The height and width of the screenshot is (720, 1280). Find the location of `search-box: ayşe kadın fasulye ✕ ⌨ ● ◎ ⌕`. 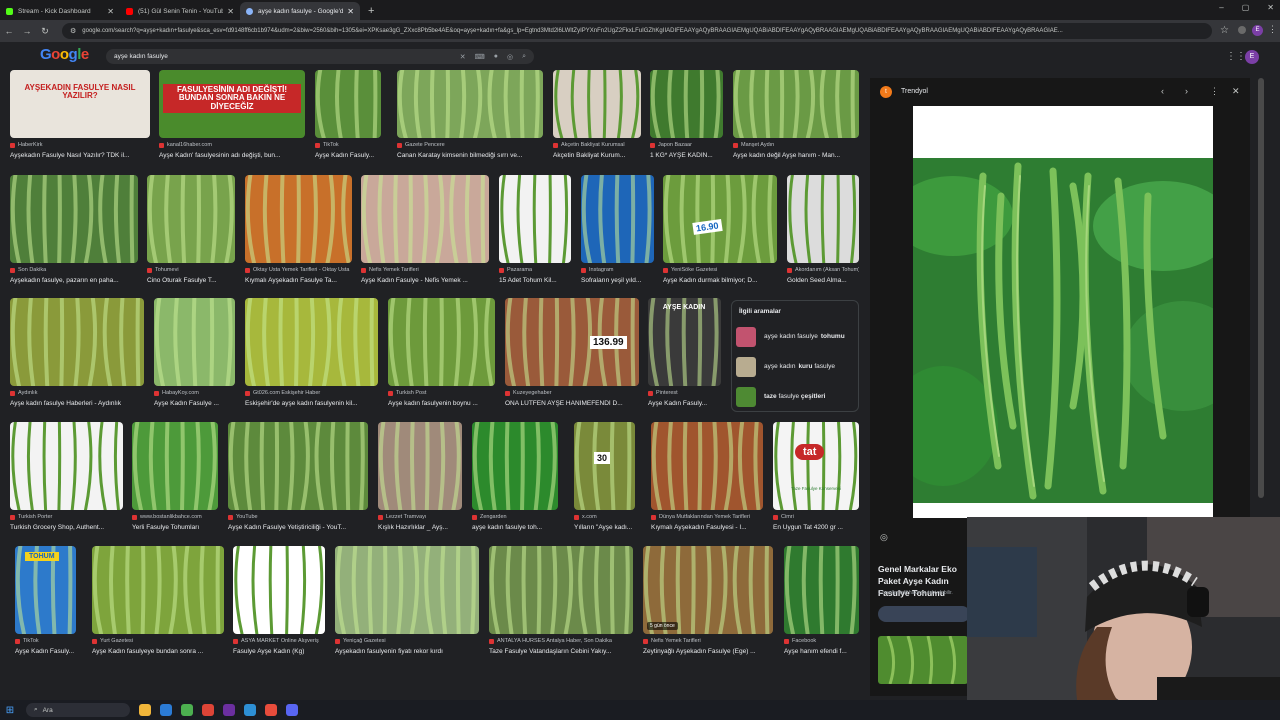

search-box: ayşe kadın fasulye ✕ ⌨ ● ◎ ⌕ is located at coordinates (320, 56).